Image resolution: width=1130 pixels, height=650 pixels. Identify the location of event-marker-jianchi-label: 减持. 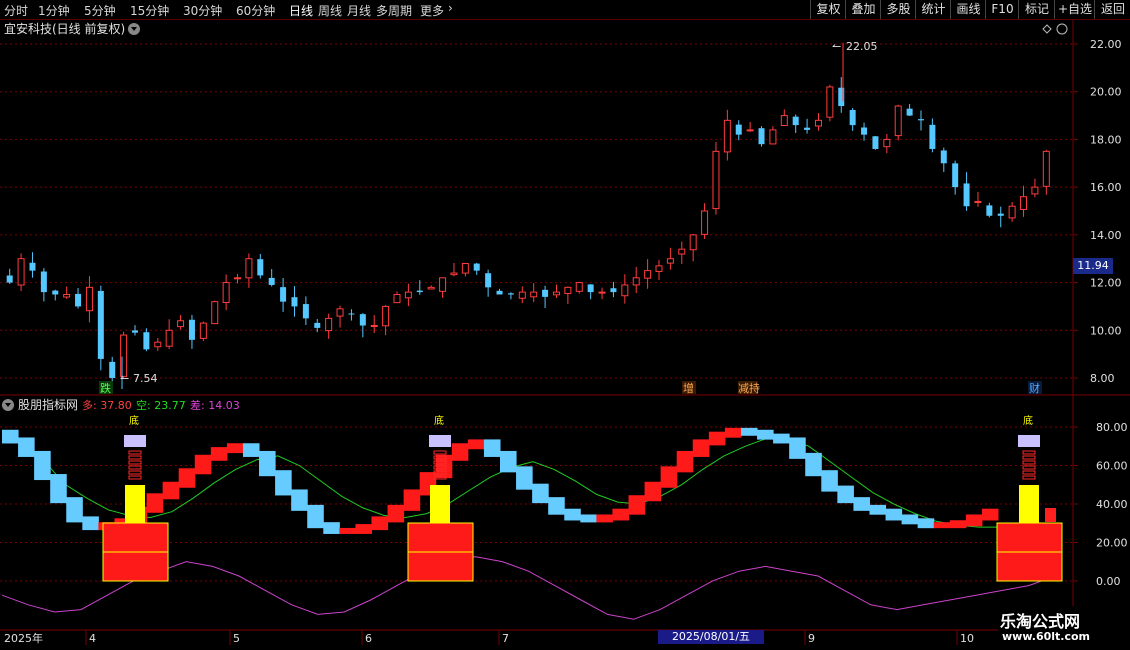
(749, 388).